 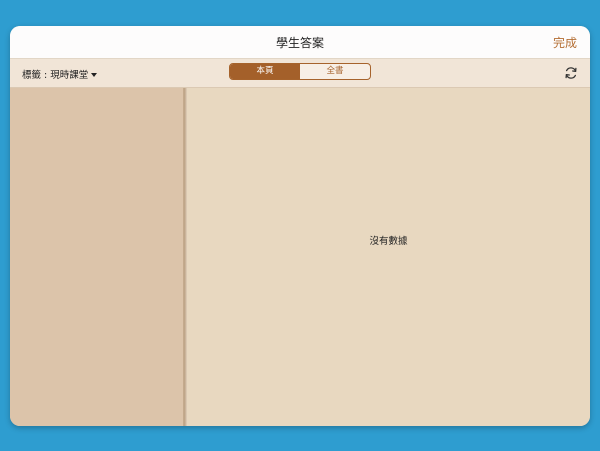 I want to click on title-bar: 學生答案 完成, so click(x=300, y=42).